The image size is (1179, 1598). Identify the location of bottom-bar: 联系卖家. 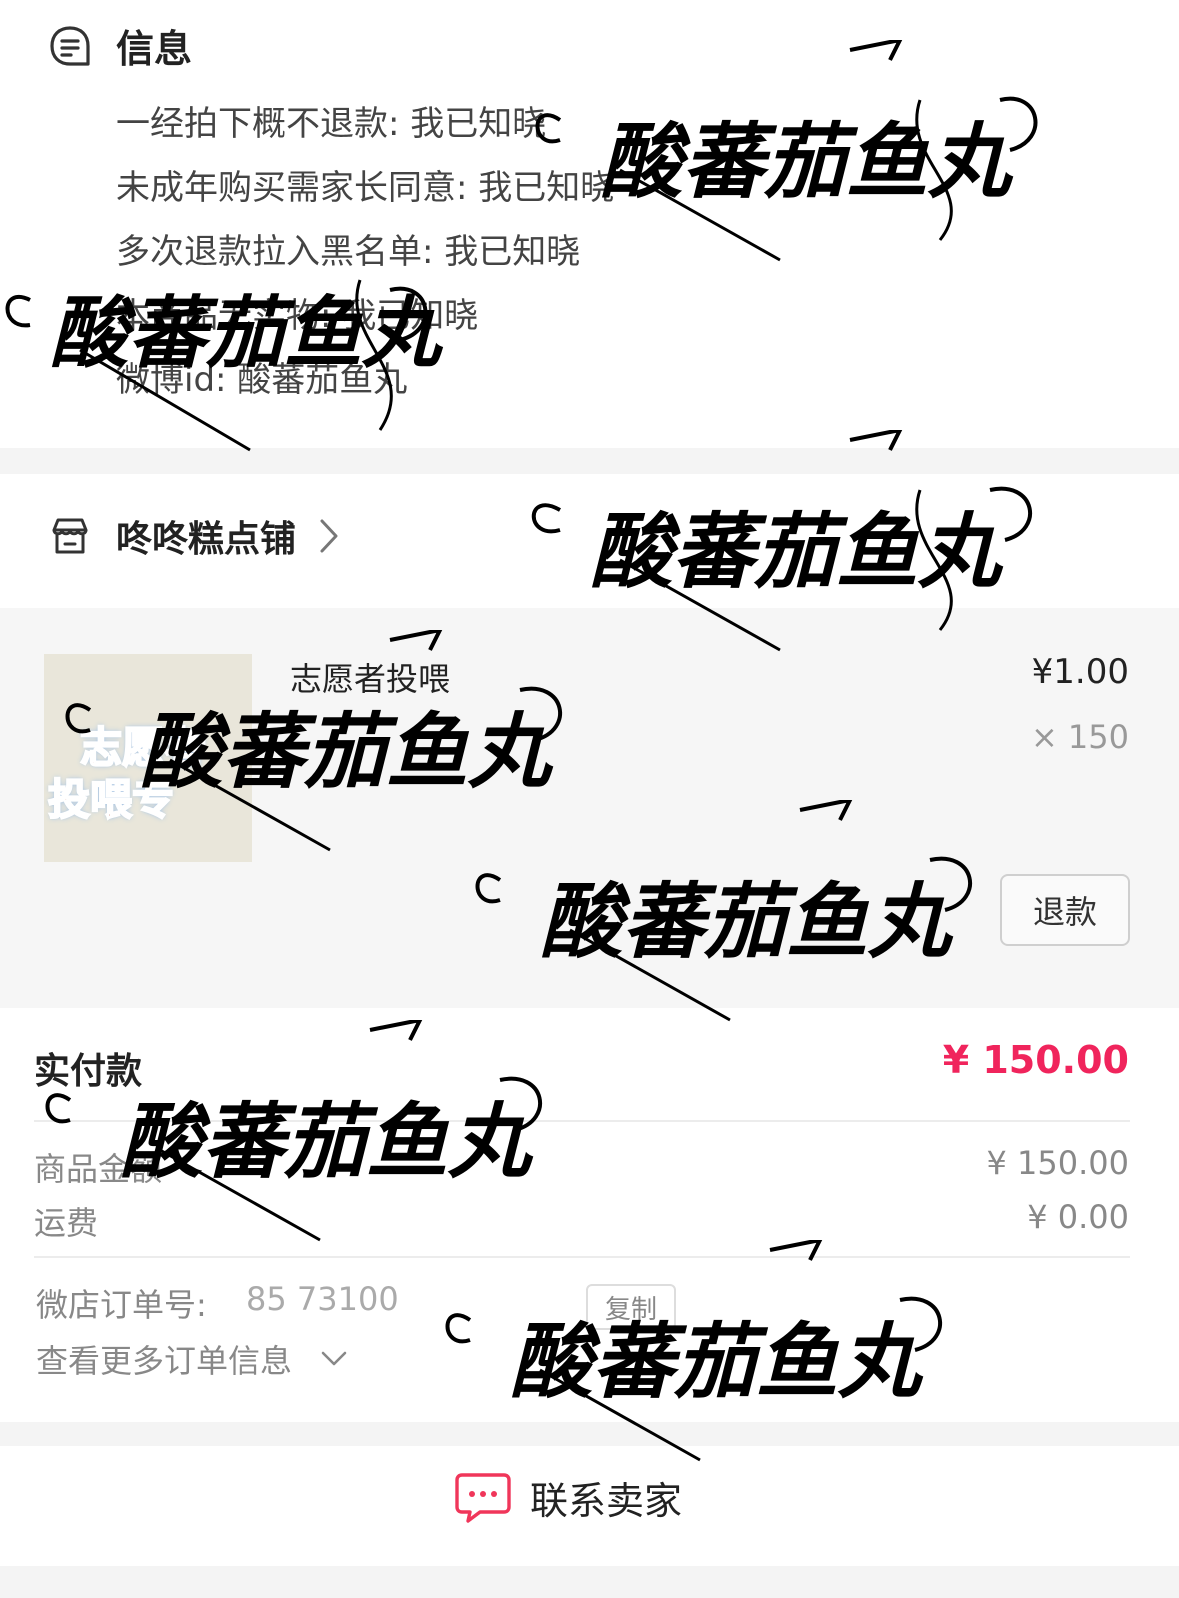
(589, 1506).